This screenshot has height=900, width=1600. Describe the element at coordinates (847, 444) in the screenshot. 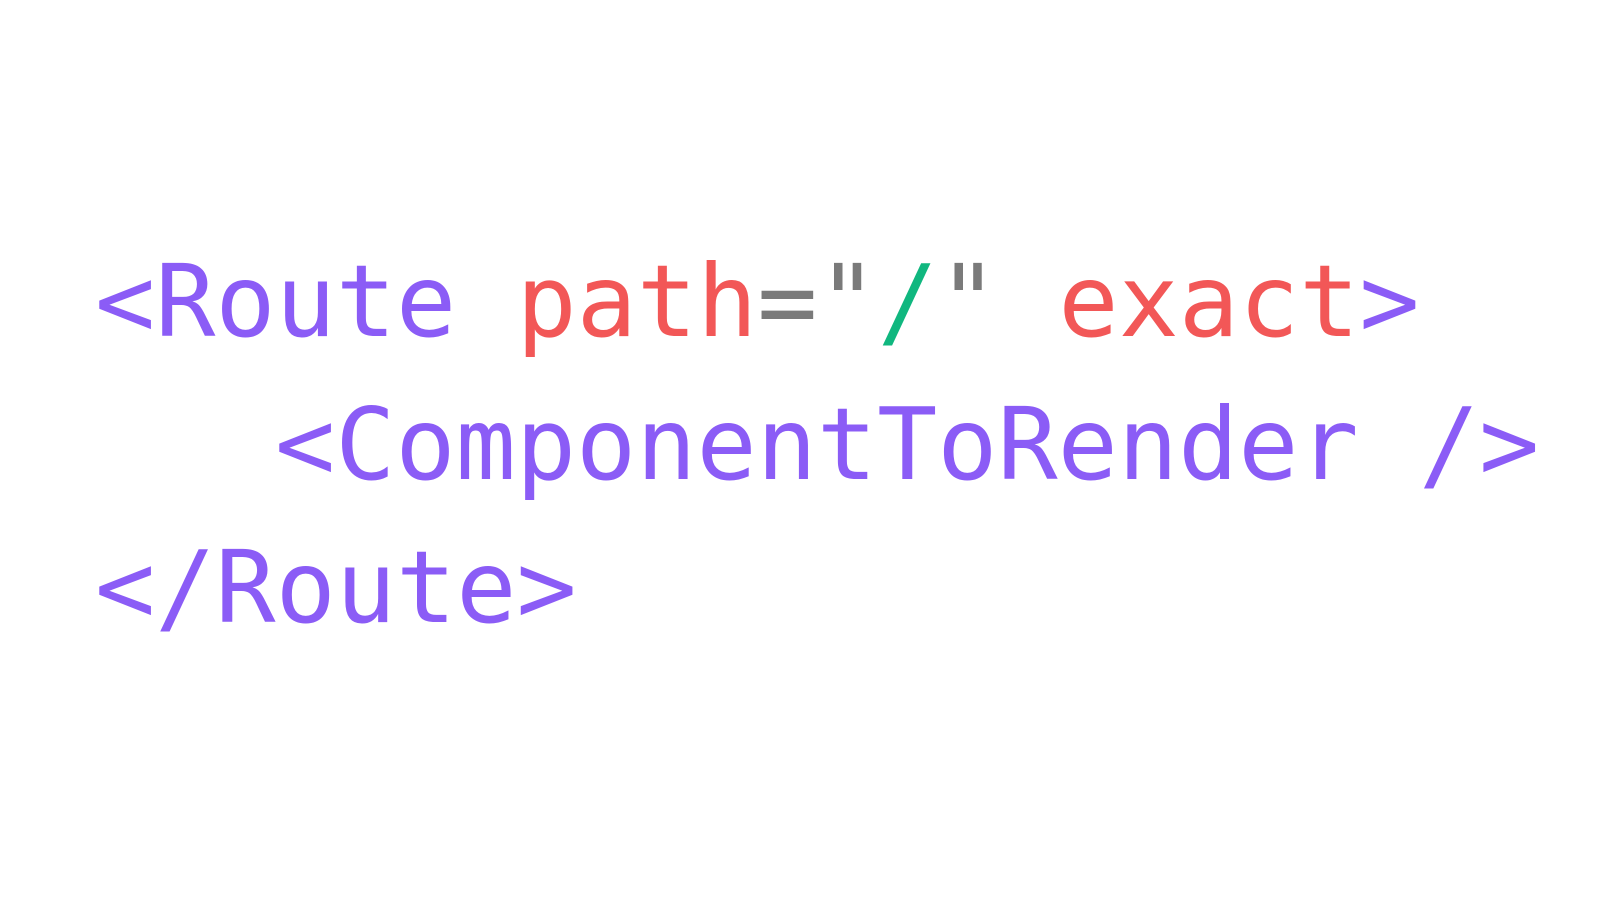

I see `tag-name-component: ComponentToRender` at that location.